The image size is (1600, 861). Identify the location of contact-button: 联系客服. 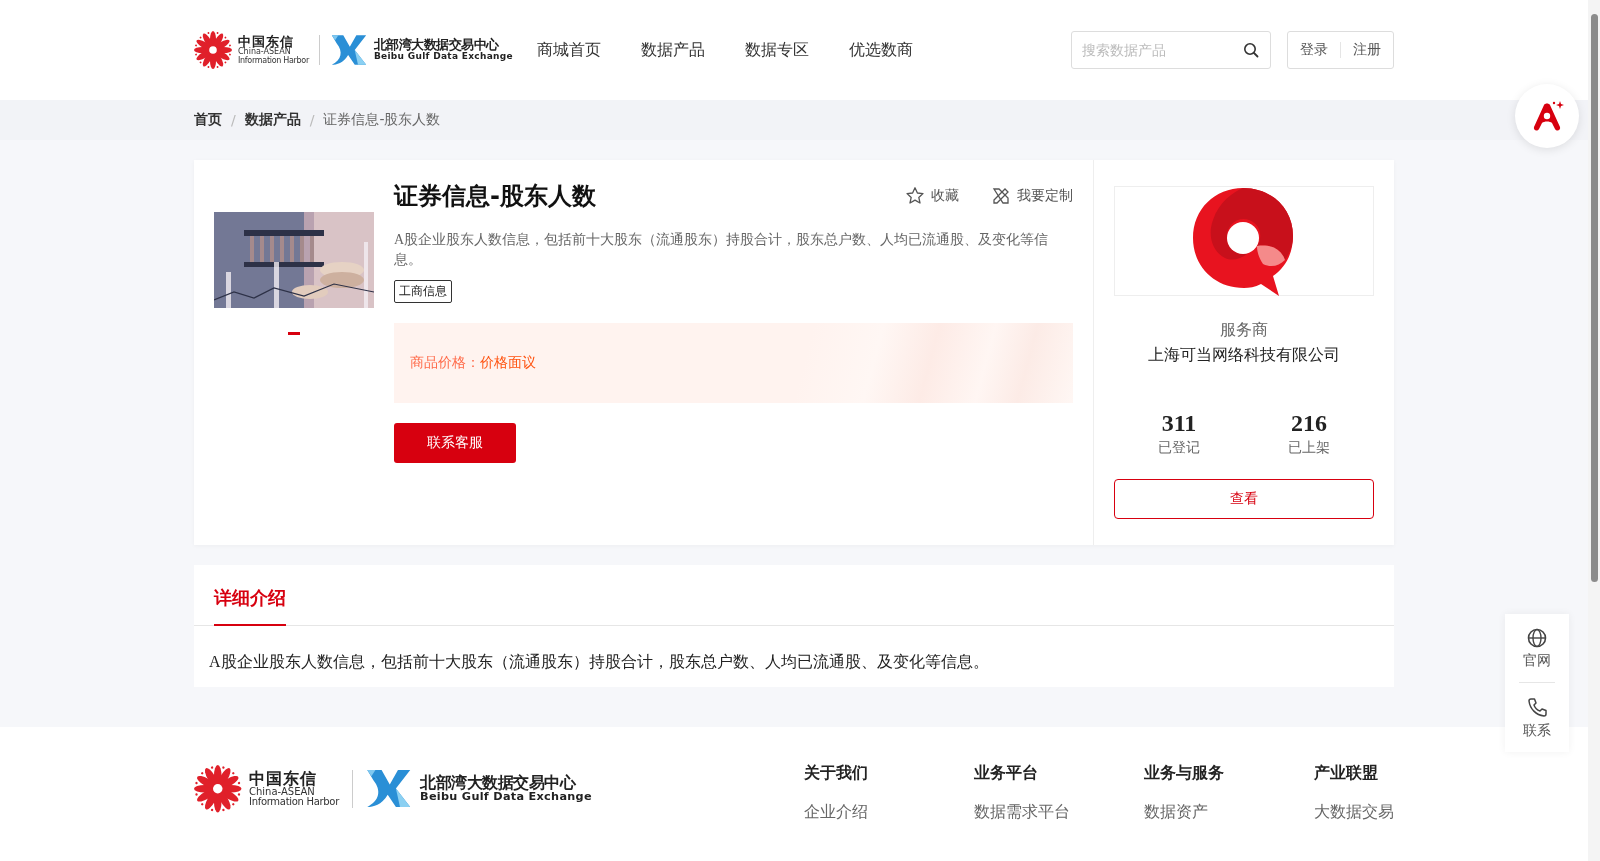
(455, 443).